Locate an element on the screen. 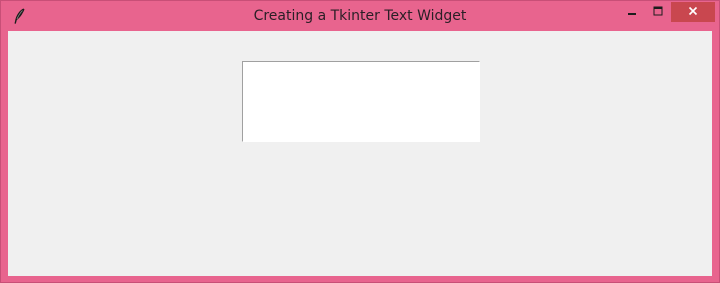 Image resolution: width=720 pixels, height=283 pixels. minimize-button is located at coordinates (632, 12).